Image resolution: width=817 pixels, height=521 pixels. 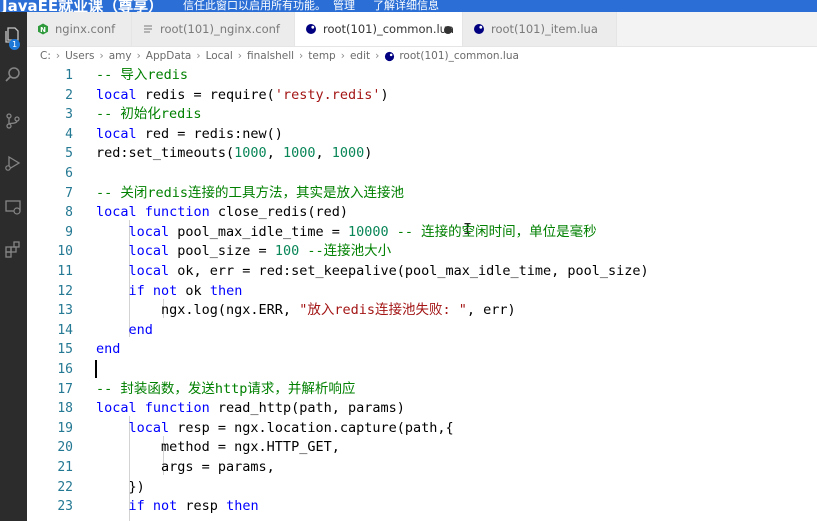 I want to click on line-number: 12, so click(x=65, y=291).